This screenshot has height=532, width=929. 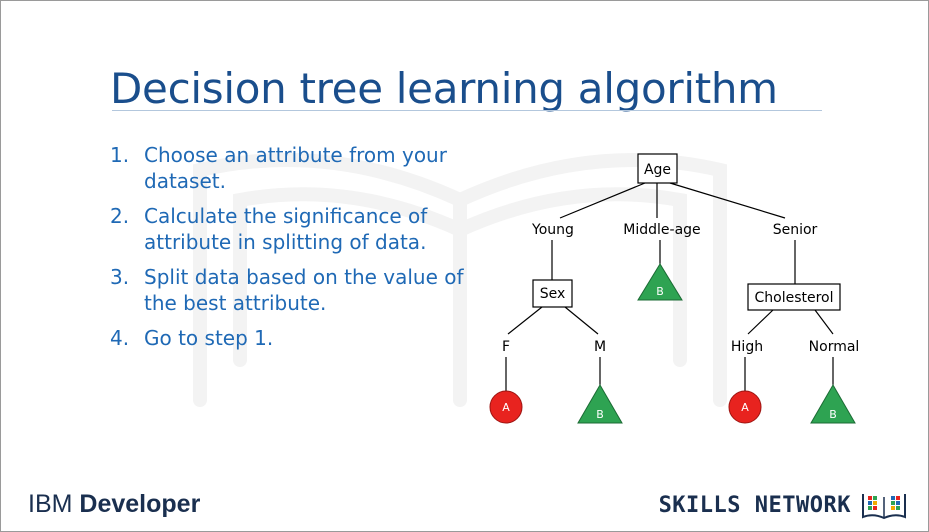 I want to click on branch-young: Young, so click(x=552, y=230).